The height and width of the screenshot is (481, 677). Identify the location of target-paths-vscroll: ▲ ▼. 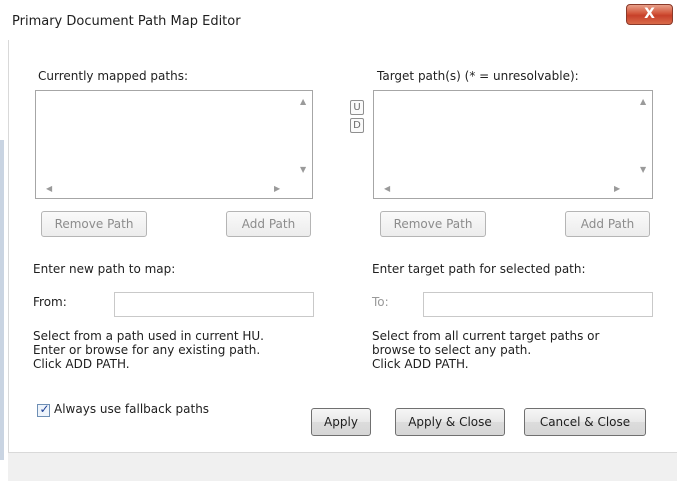
(643, 136).